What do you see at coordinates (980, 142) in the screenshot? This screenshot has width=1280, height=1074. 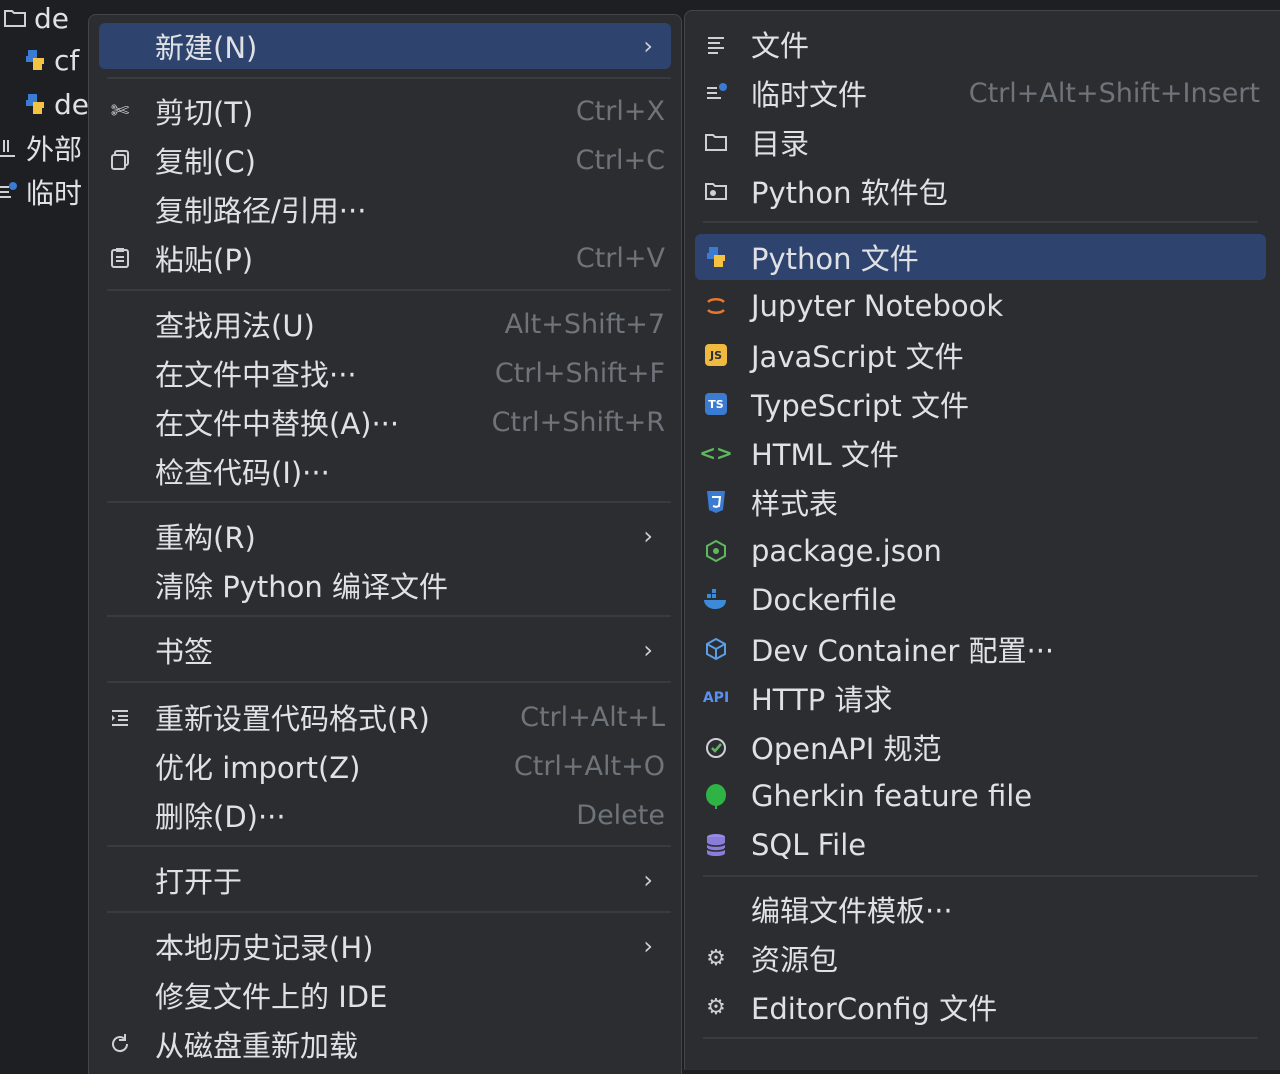 I see `submenu-item-directory: 目录` at bounding box center [980, 142].